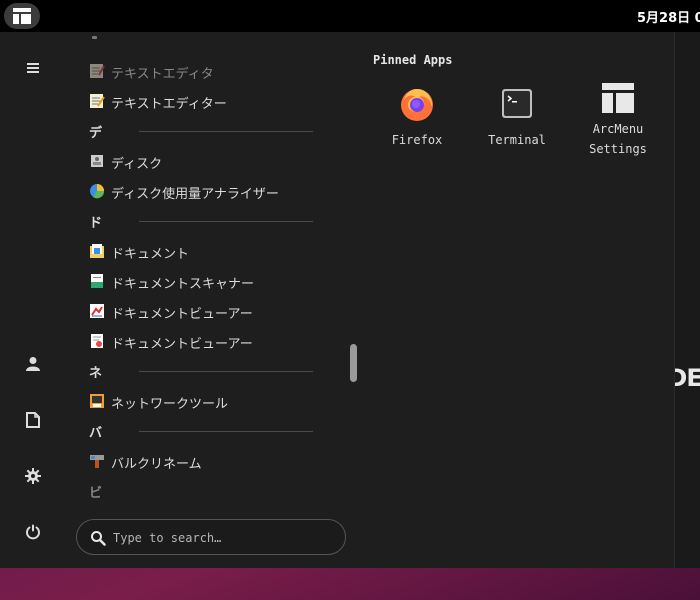 Image resolution: width=700 pixels, height=600 pixels. I want to click on list-item: ドキュメントスキャナー, so click(210, 281).